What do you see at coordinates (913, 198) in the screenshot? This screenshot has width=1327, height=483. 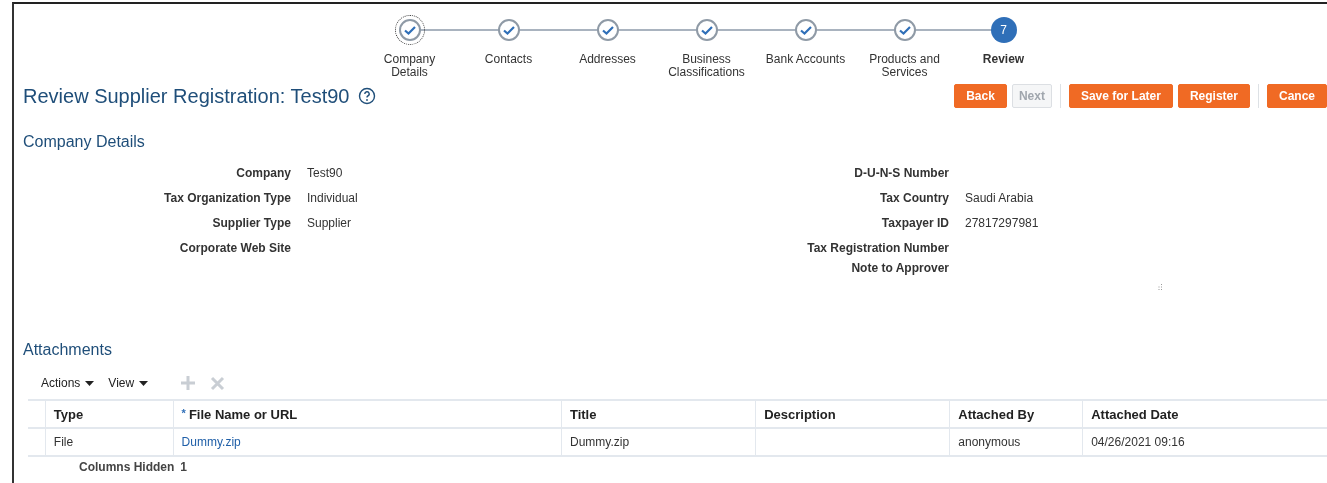 I see `field-label: Tax Country` at bounding box center [913, 198].